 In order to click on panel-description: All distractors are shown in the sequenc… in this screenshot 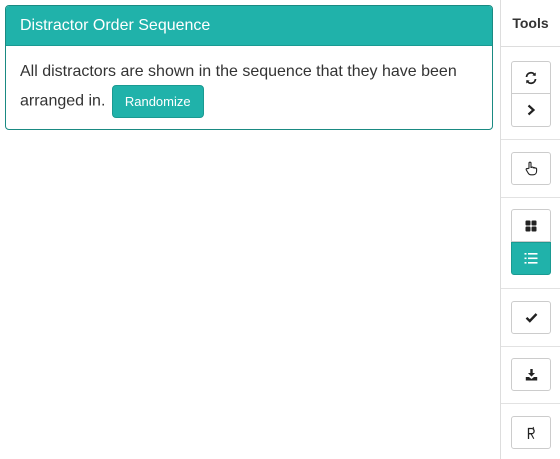, I will do `click(238, 86)`.